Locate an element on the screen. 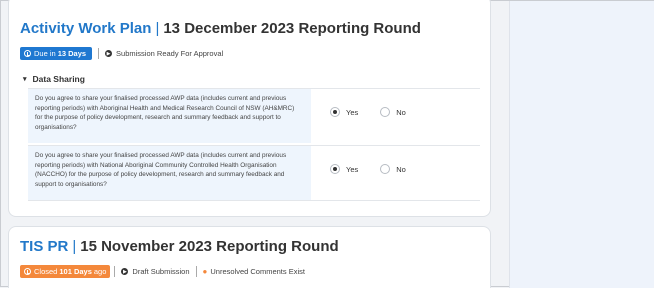 This screenshot has width=654, height=288. card-title: TIS PR | 15 November 2023 Reporting Round is located at coordinates (179, 246).